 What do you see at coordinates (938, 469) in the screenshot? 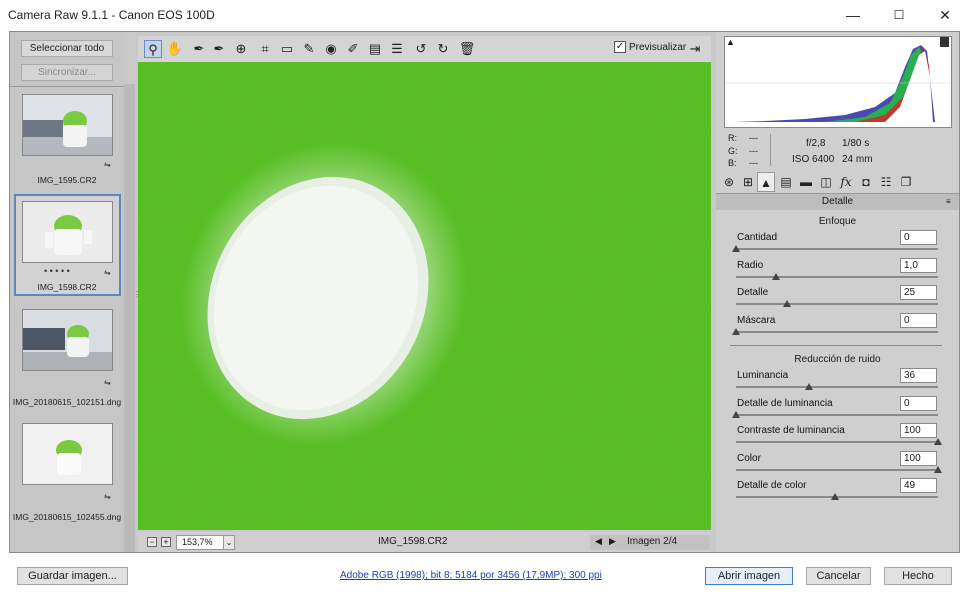
I see `color-slider-thumb` at bounding box center [938, 469].